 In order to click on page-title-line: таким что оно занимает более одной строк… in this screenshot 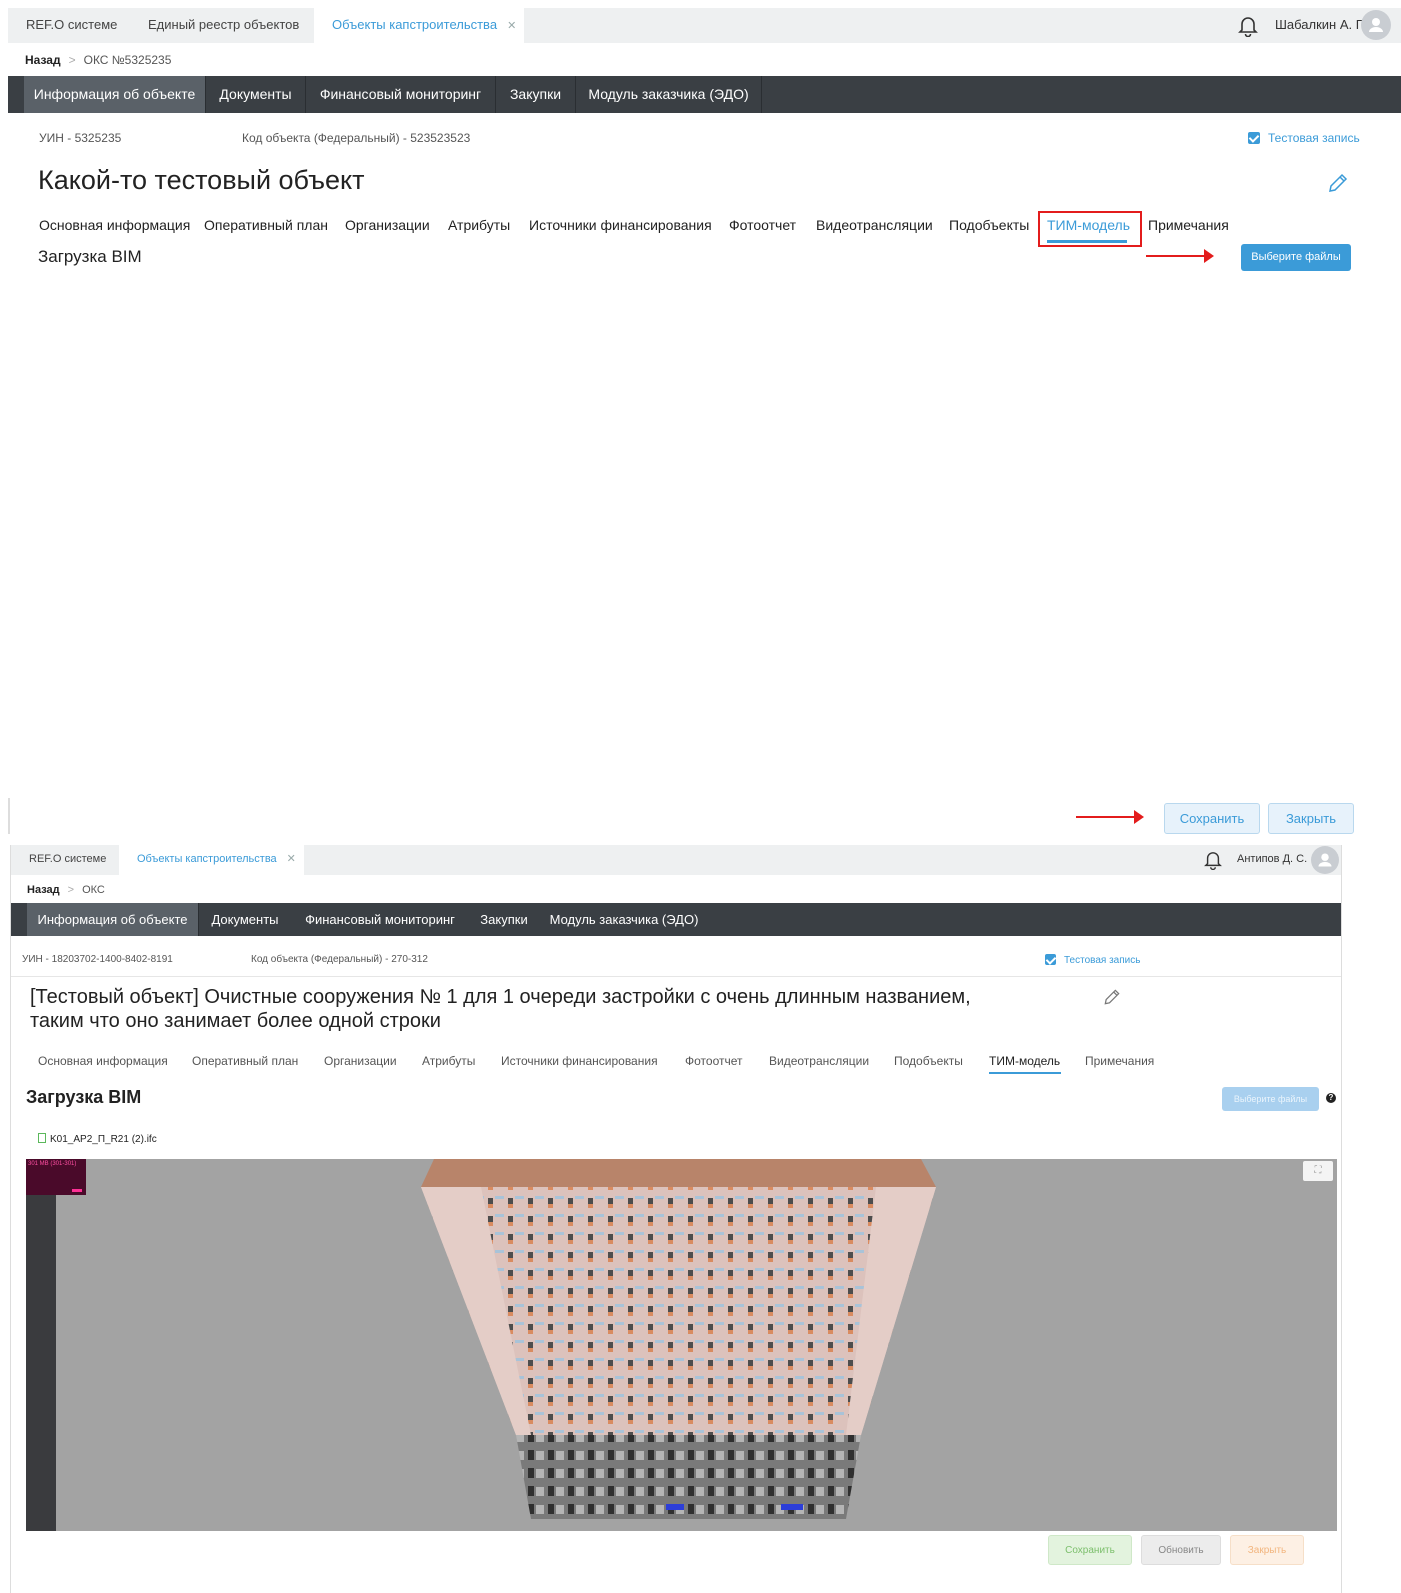, I will do `click(235, 1021)`.